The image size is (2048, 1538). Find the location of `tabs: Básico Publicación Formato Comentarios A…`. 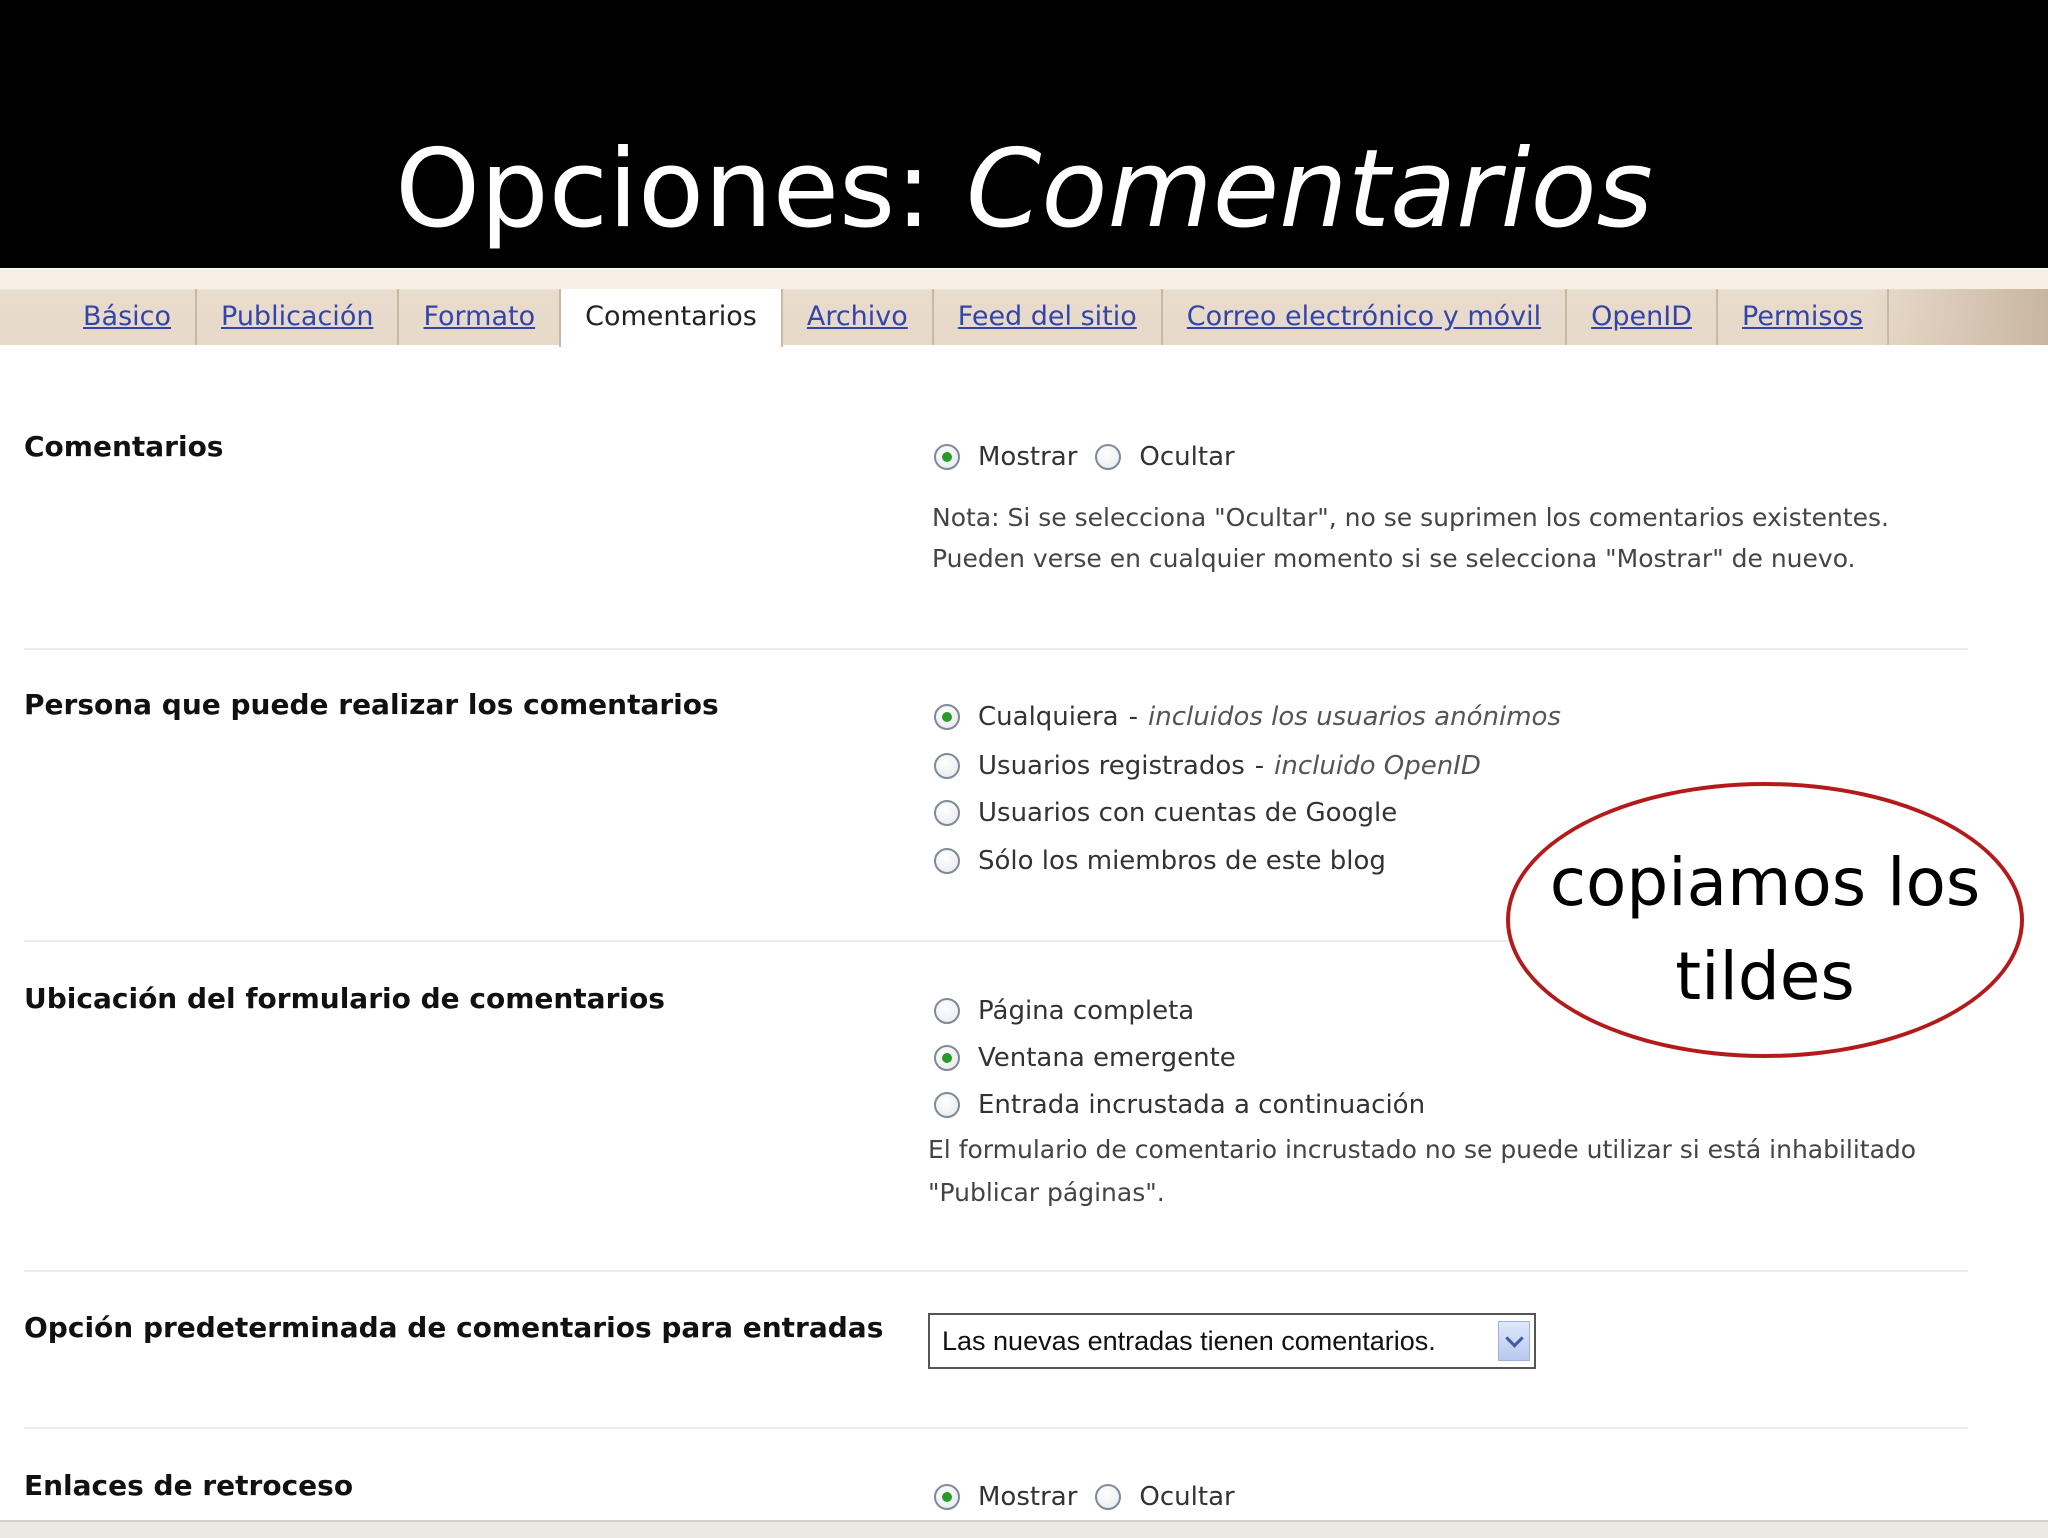

tabs: Básico Publicación Formato Comentarios A… is located at coordinates (975, 318).